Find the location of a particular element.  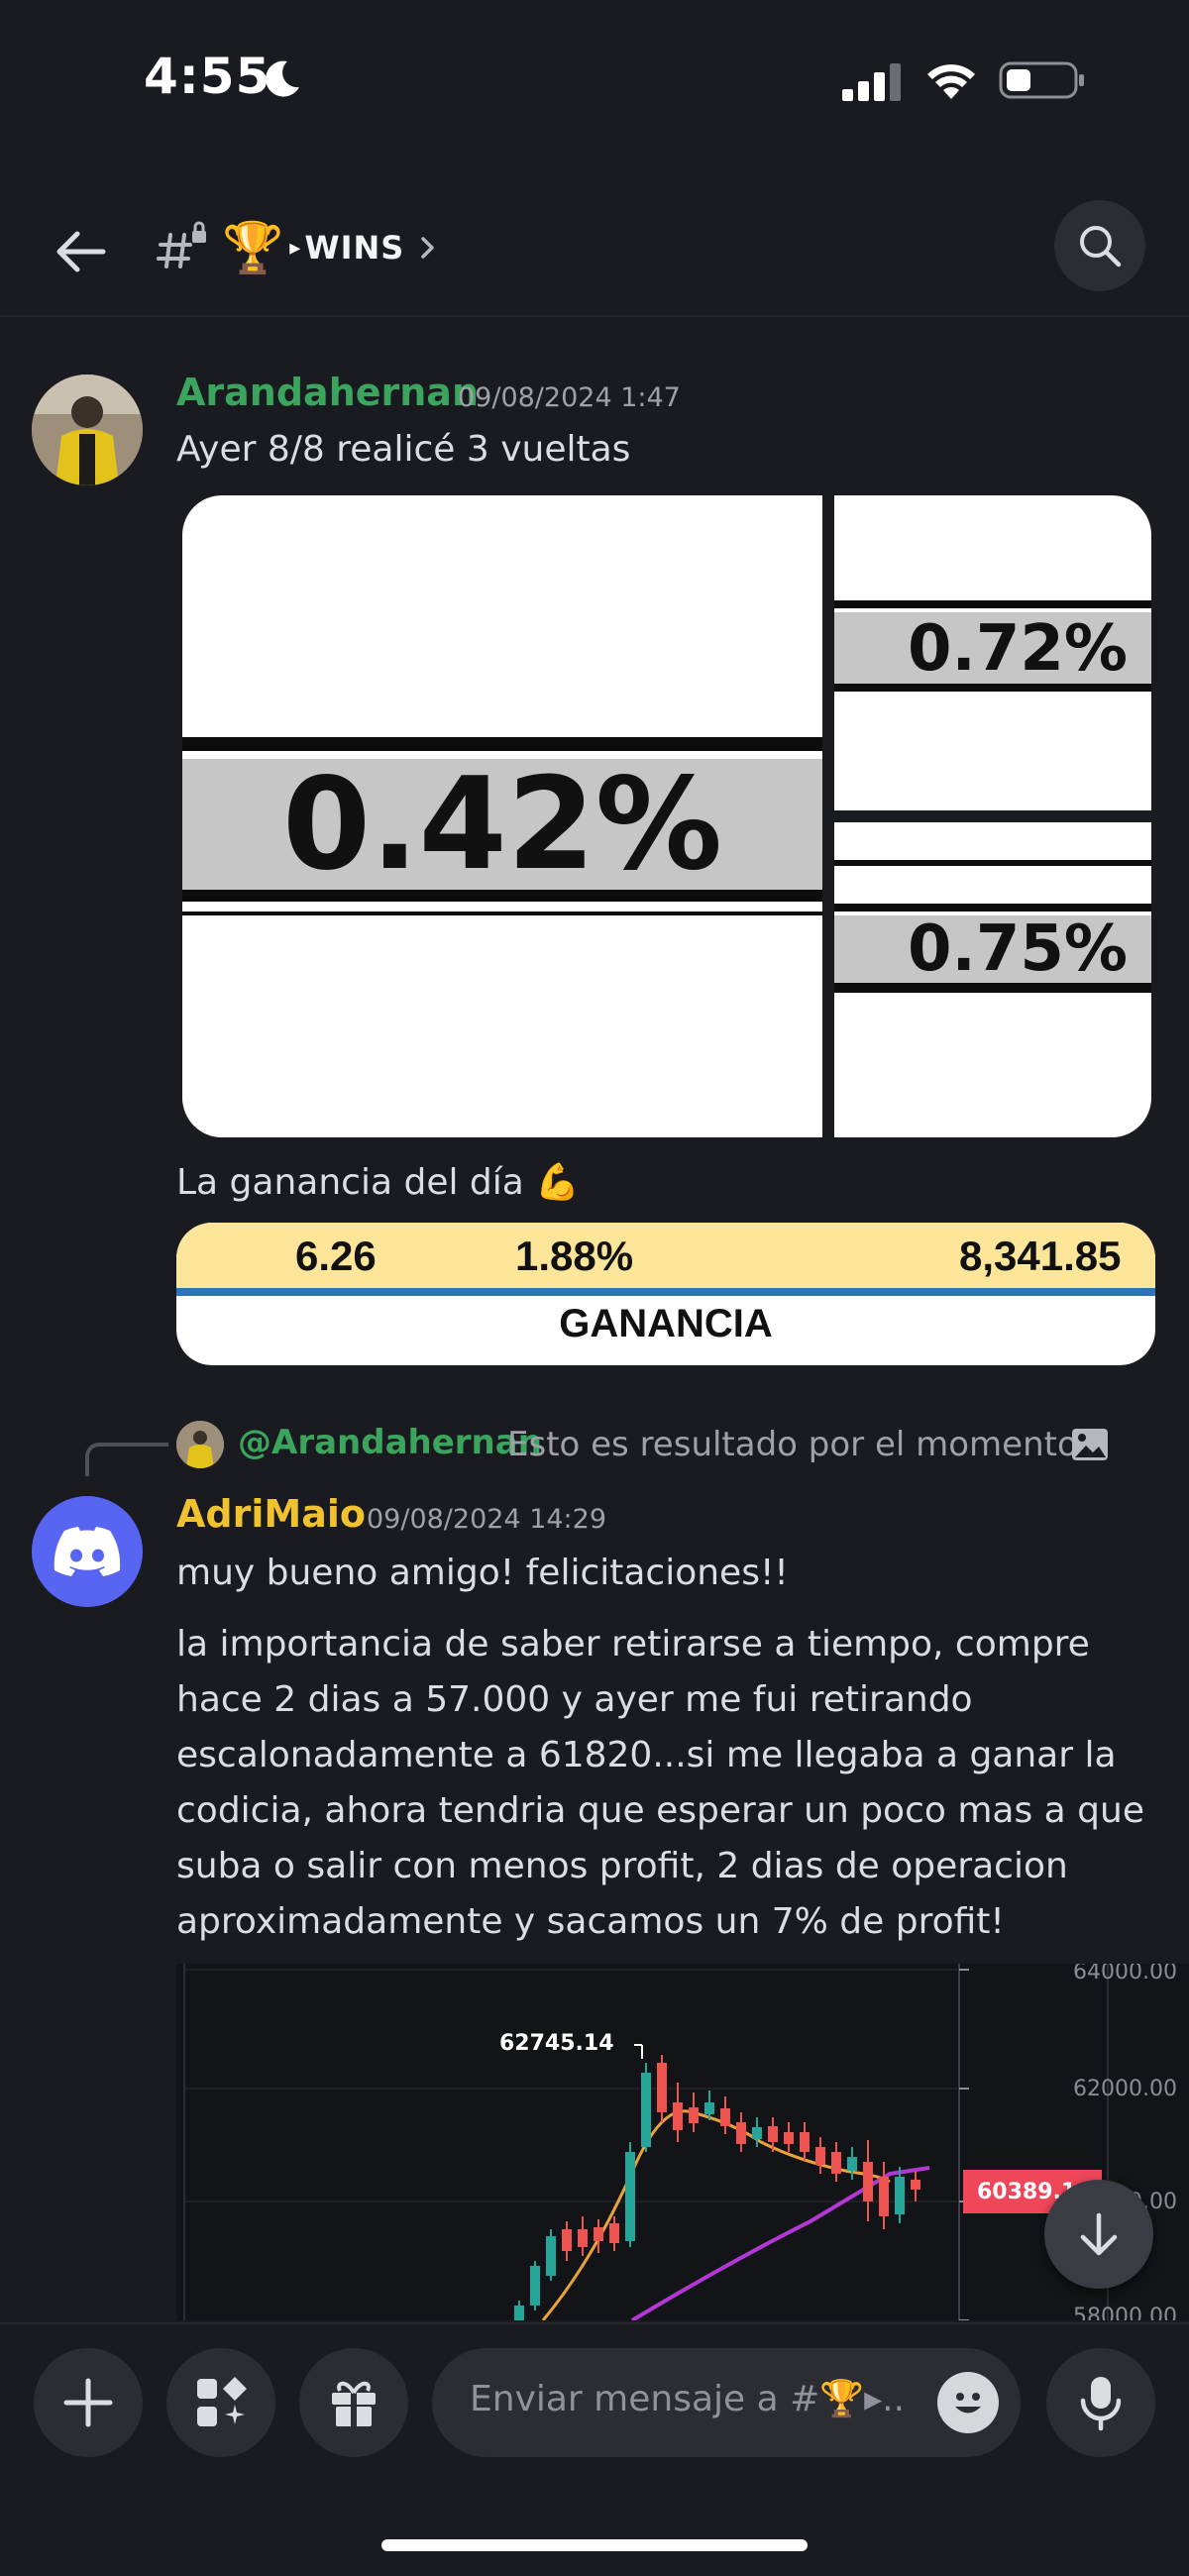

reply-preview-text: Esto es resultado por el momento is located at coordinates (792, 1444).